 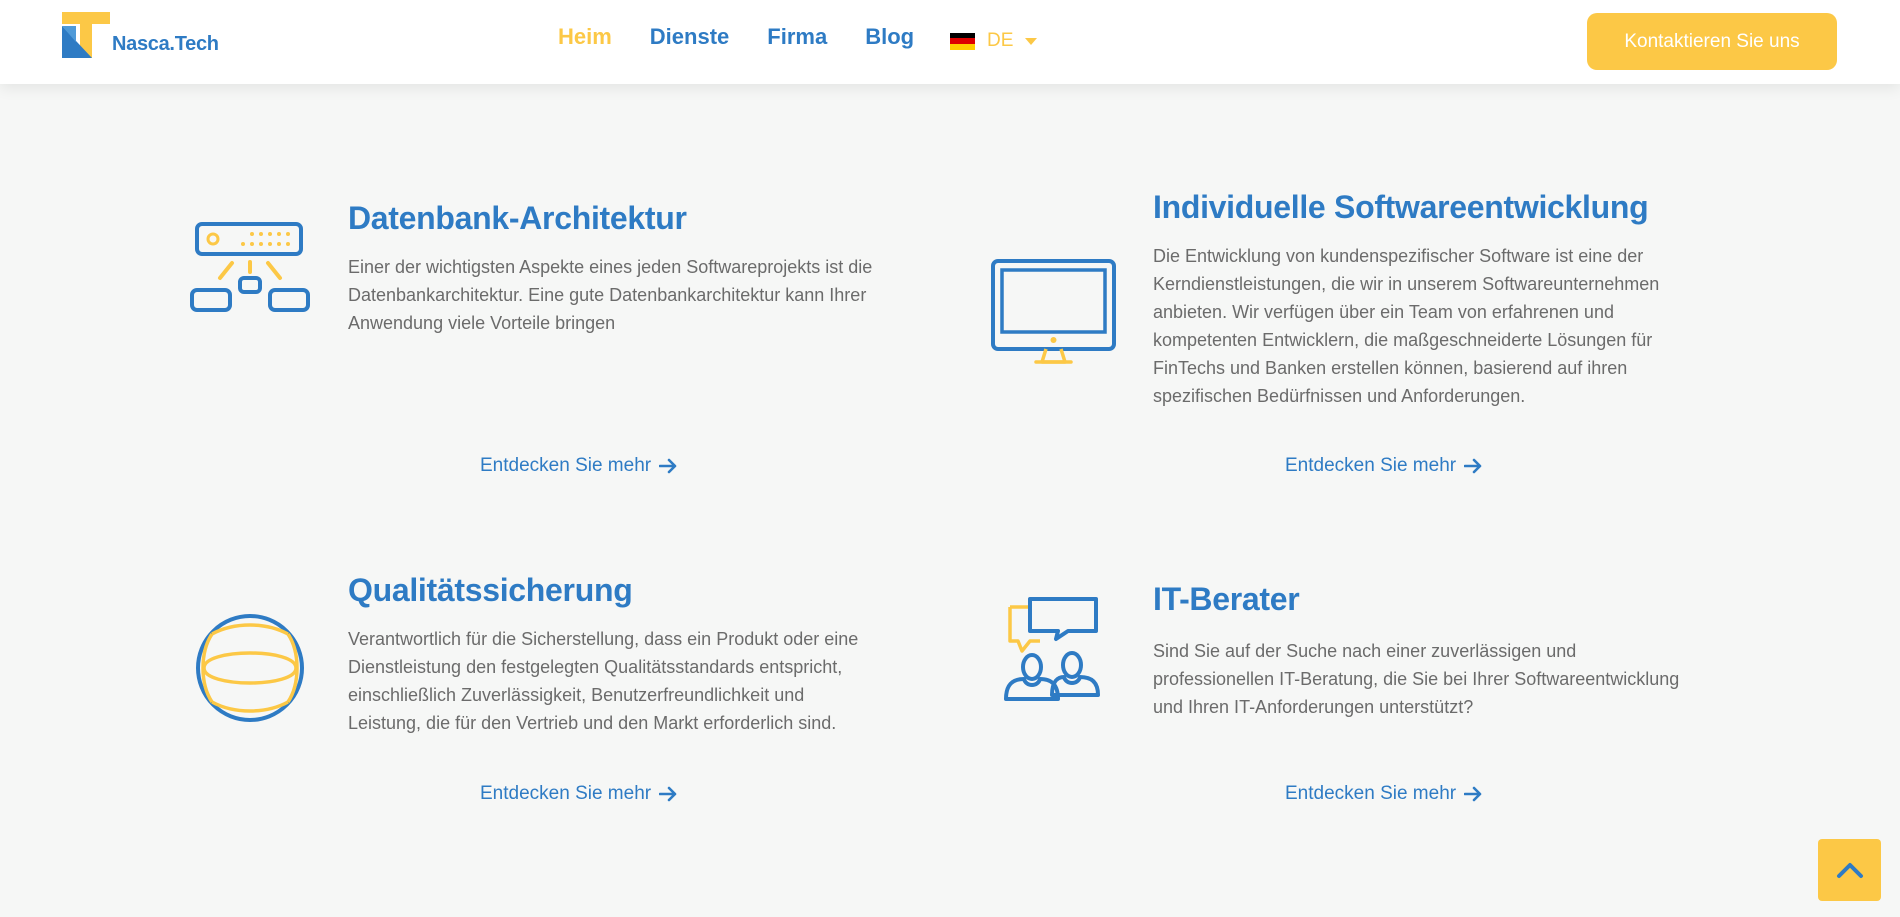 What do you see at coordinates (1401, 207) in the screenshot?
I see `service-title: Individuelle Softwareentwicklung` at bounding box center [1401, 207].